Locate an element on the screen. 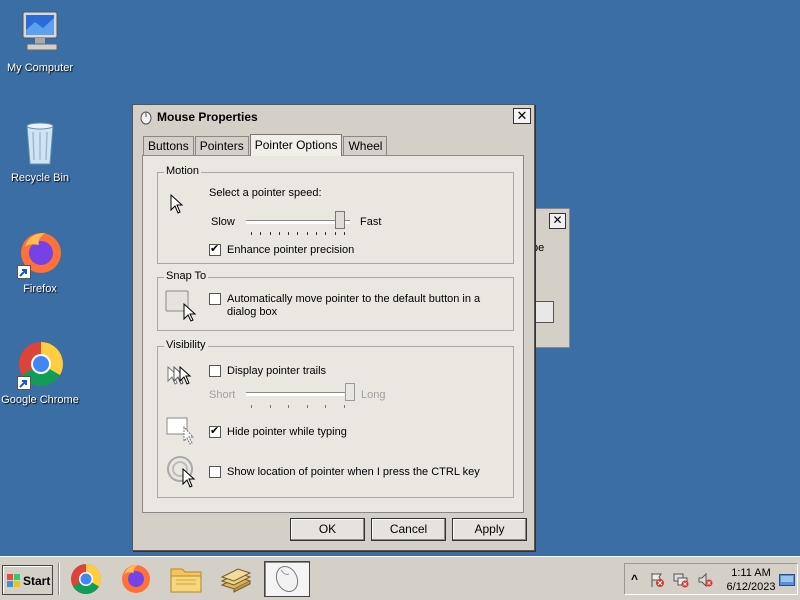 This screenshot has width=800, height=600. dialog-title: Mouse Properties is located at coordinates (207, 117).